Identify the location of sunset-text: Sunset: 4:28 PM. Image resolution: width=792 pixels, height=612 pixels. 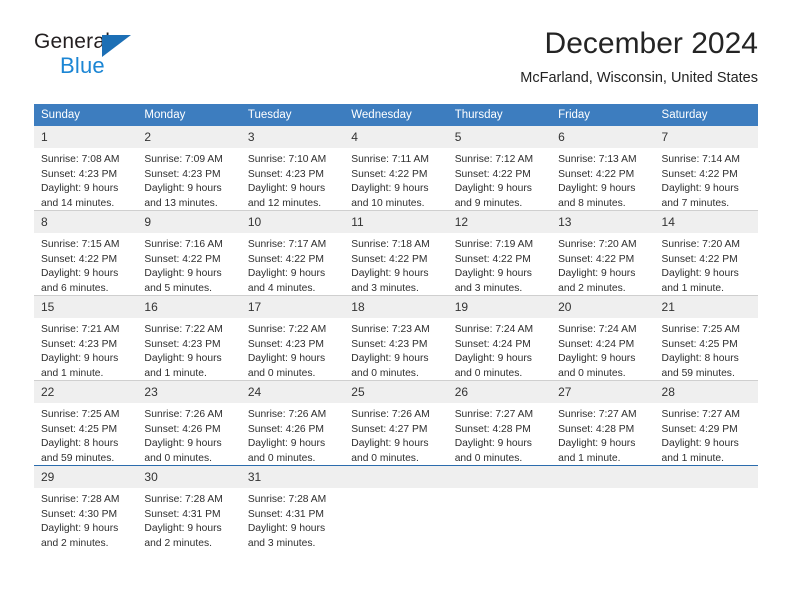
(596, 429).